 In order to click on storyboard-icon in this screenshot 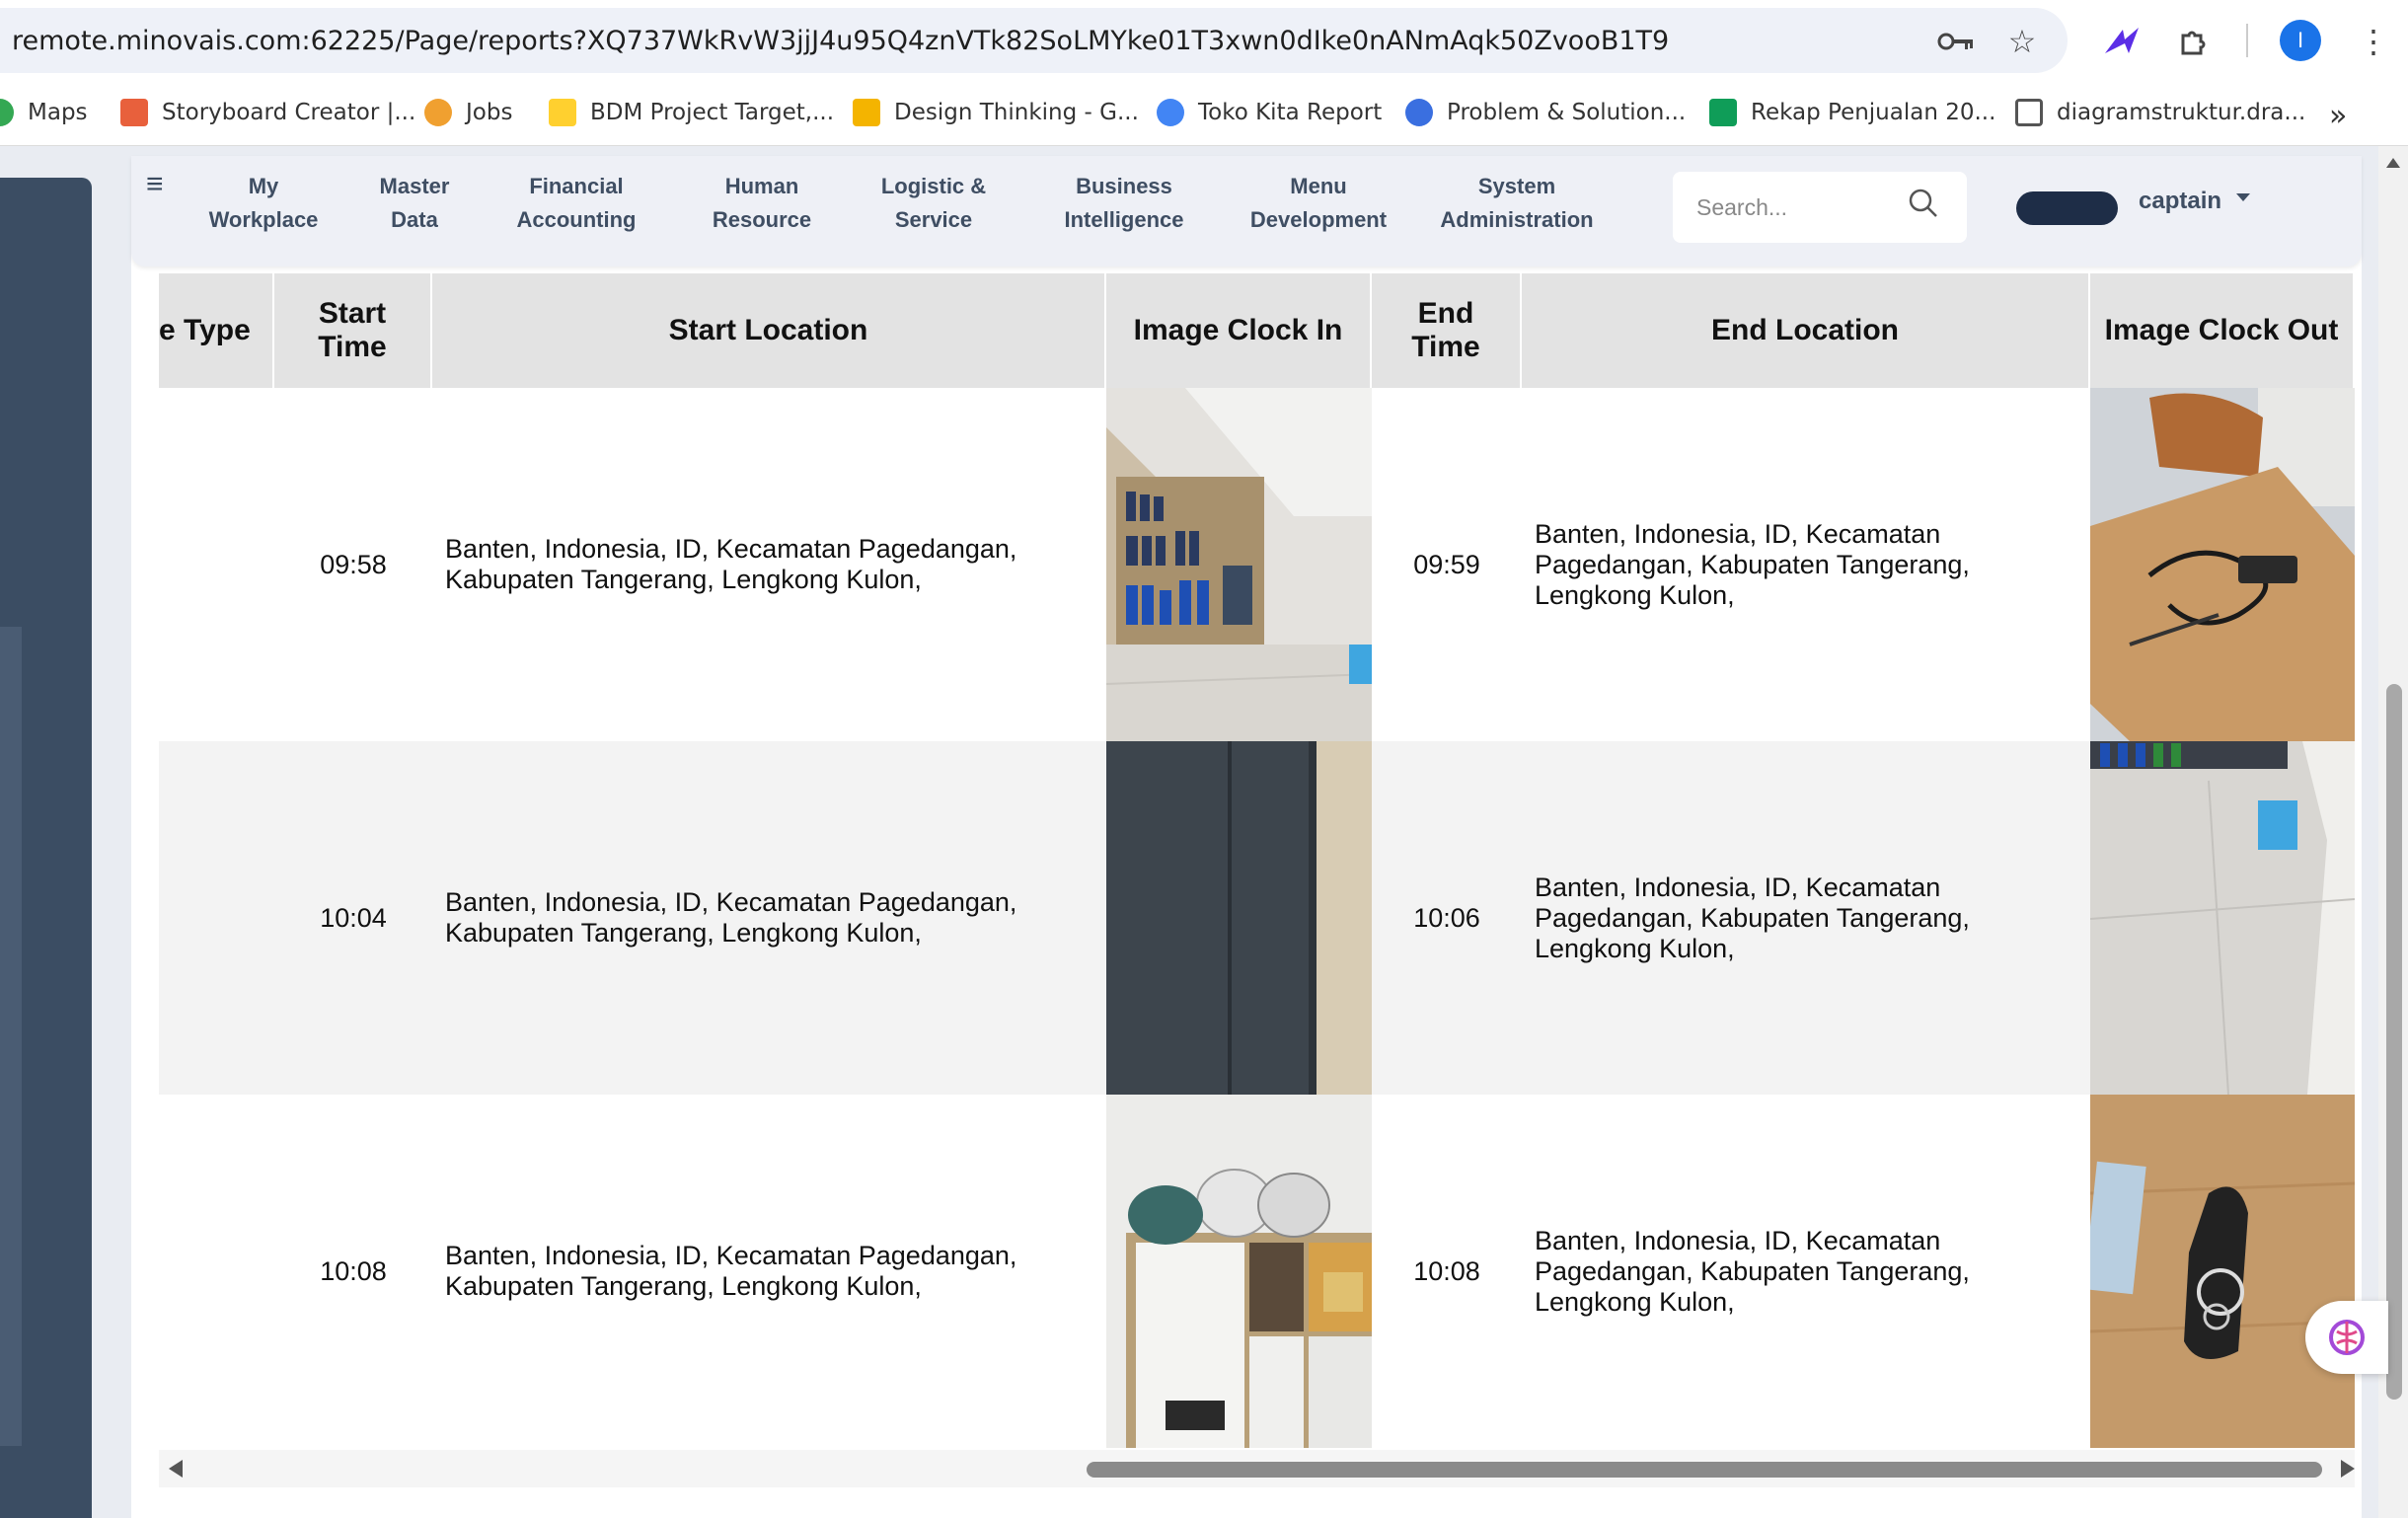, I will do `click(134, 112)`.